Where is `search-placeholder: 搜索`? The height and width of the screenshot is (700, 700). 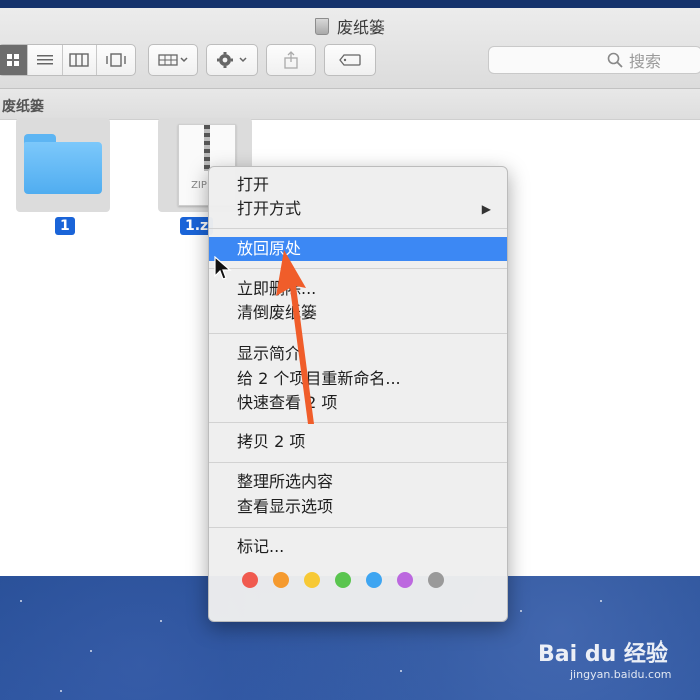
search-placeholder: 搜索 is located at coordinates (645, 61).